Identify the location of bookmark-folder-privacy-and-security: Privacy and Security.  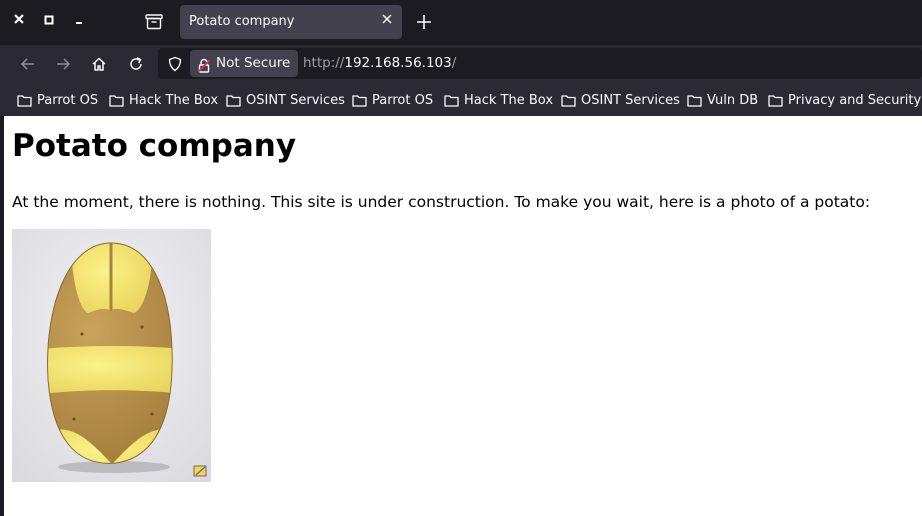
(844, 100).